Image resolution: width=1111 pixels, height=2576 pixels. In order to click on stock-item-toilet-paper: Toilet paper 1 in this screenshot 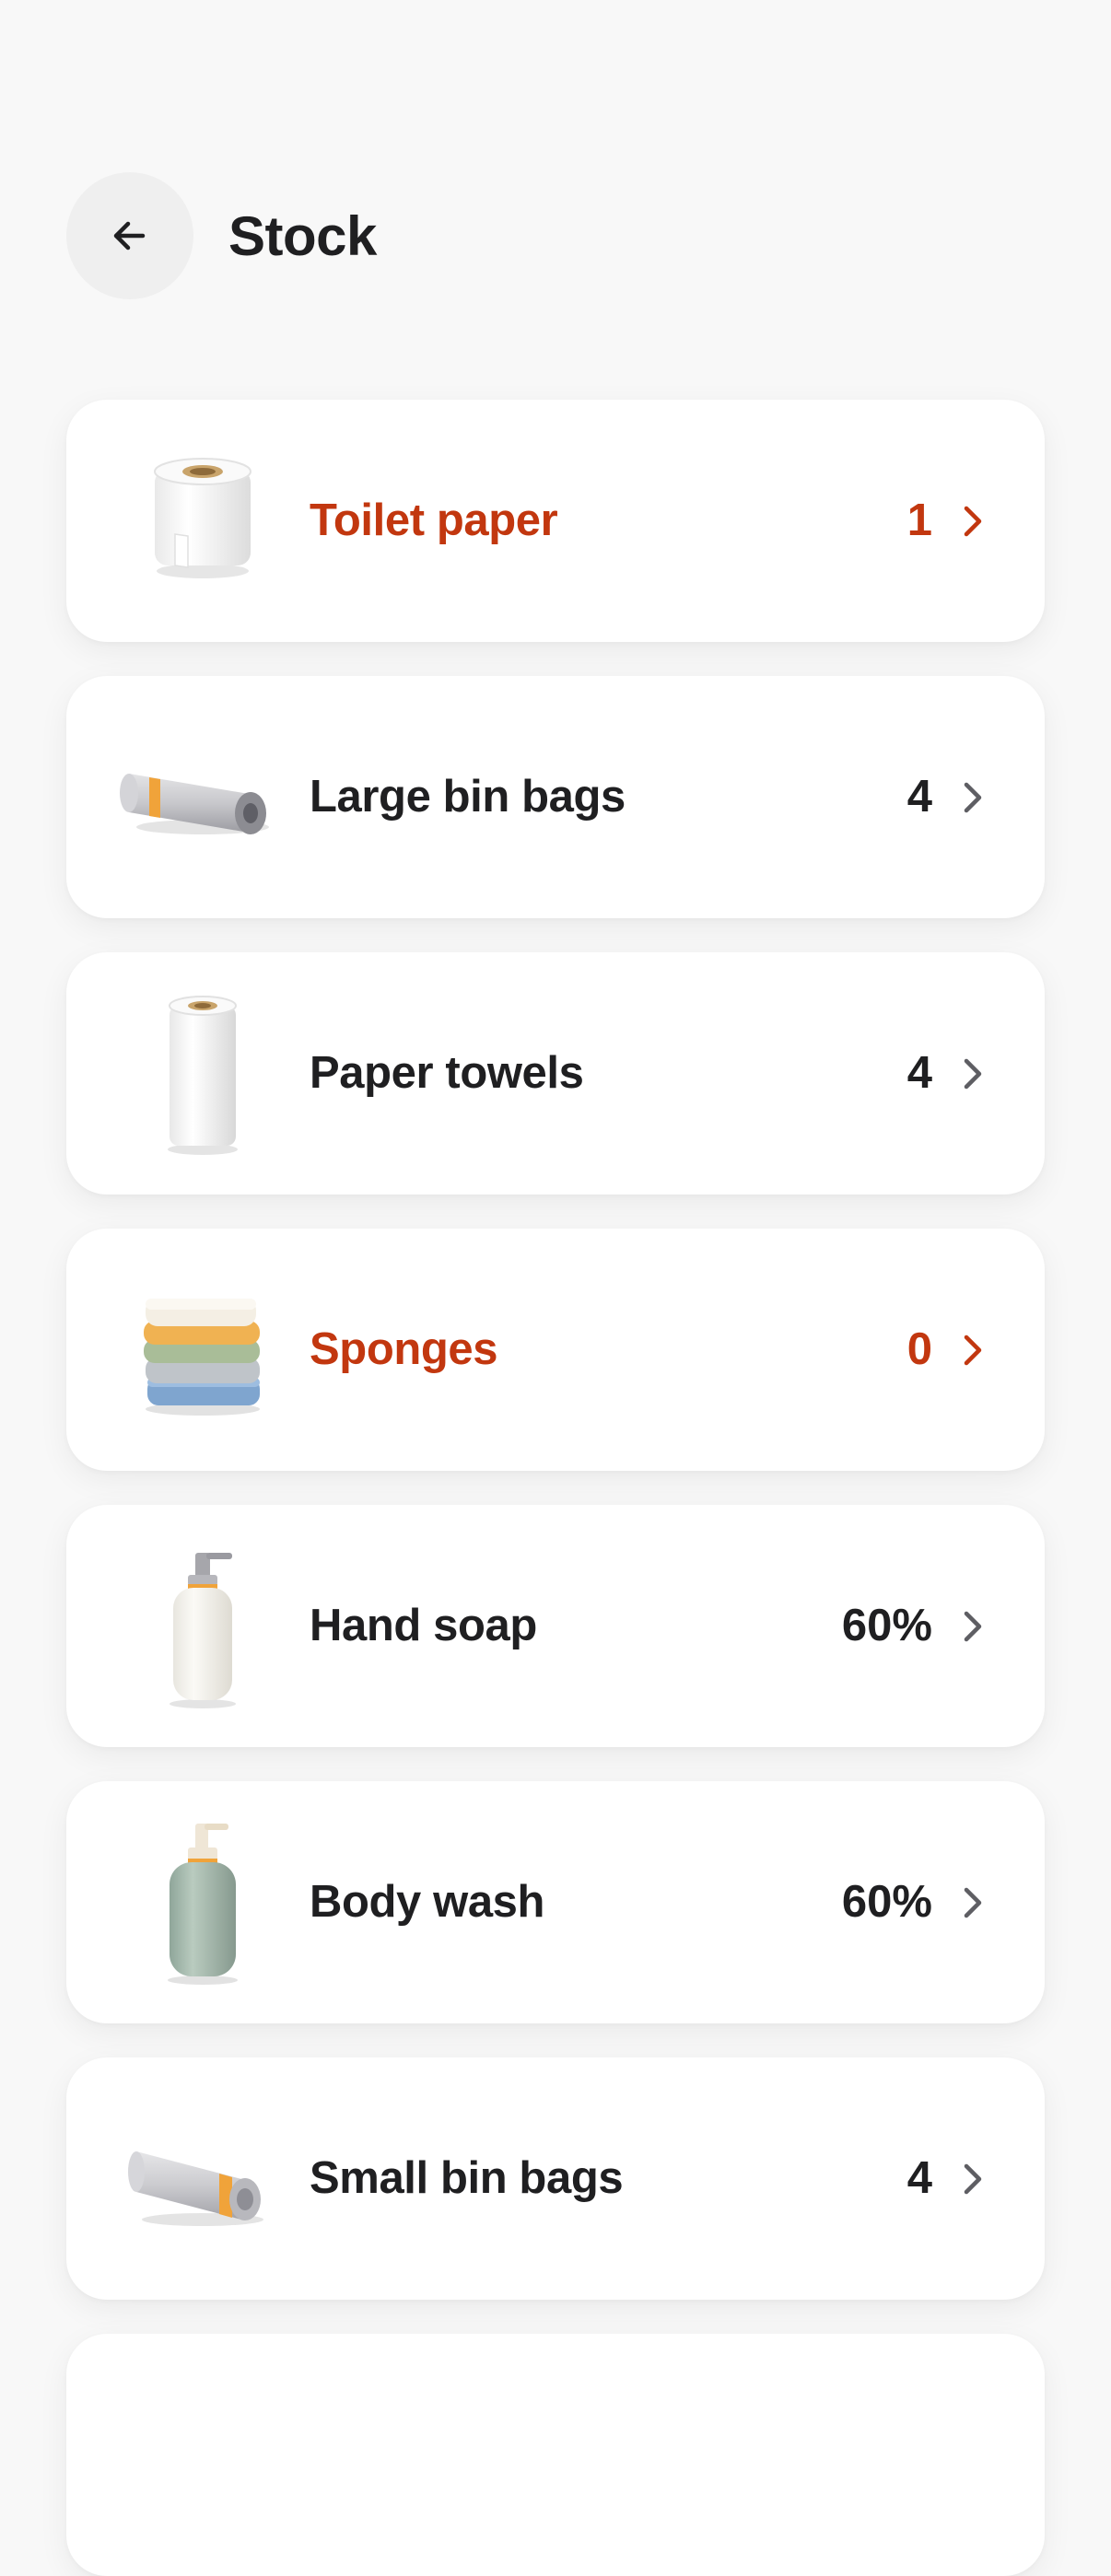, I will do `click(555, 521)`.